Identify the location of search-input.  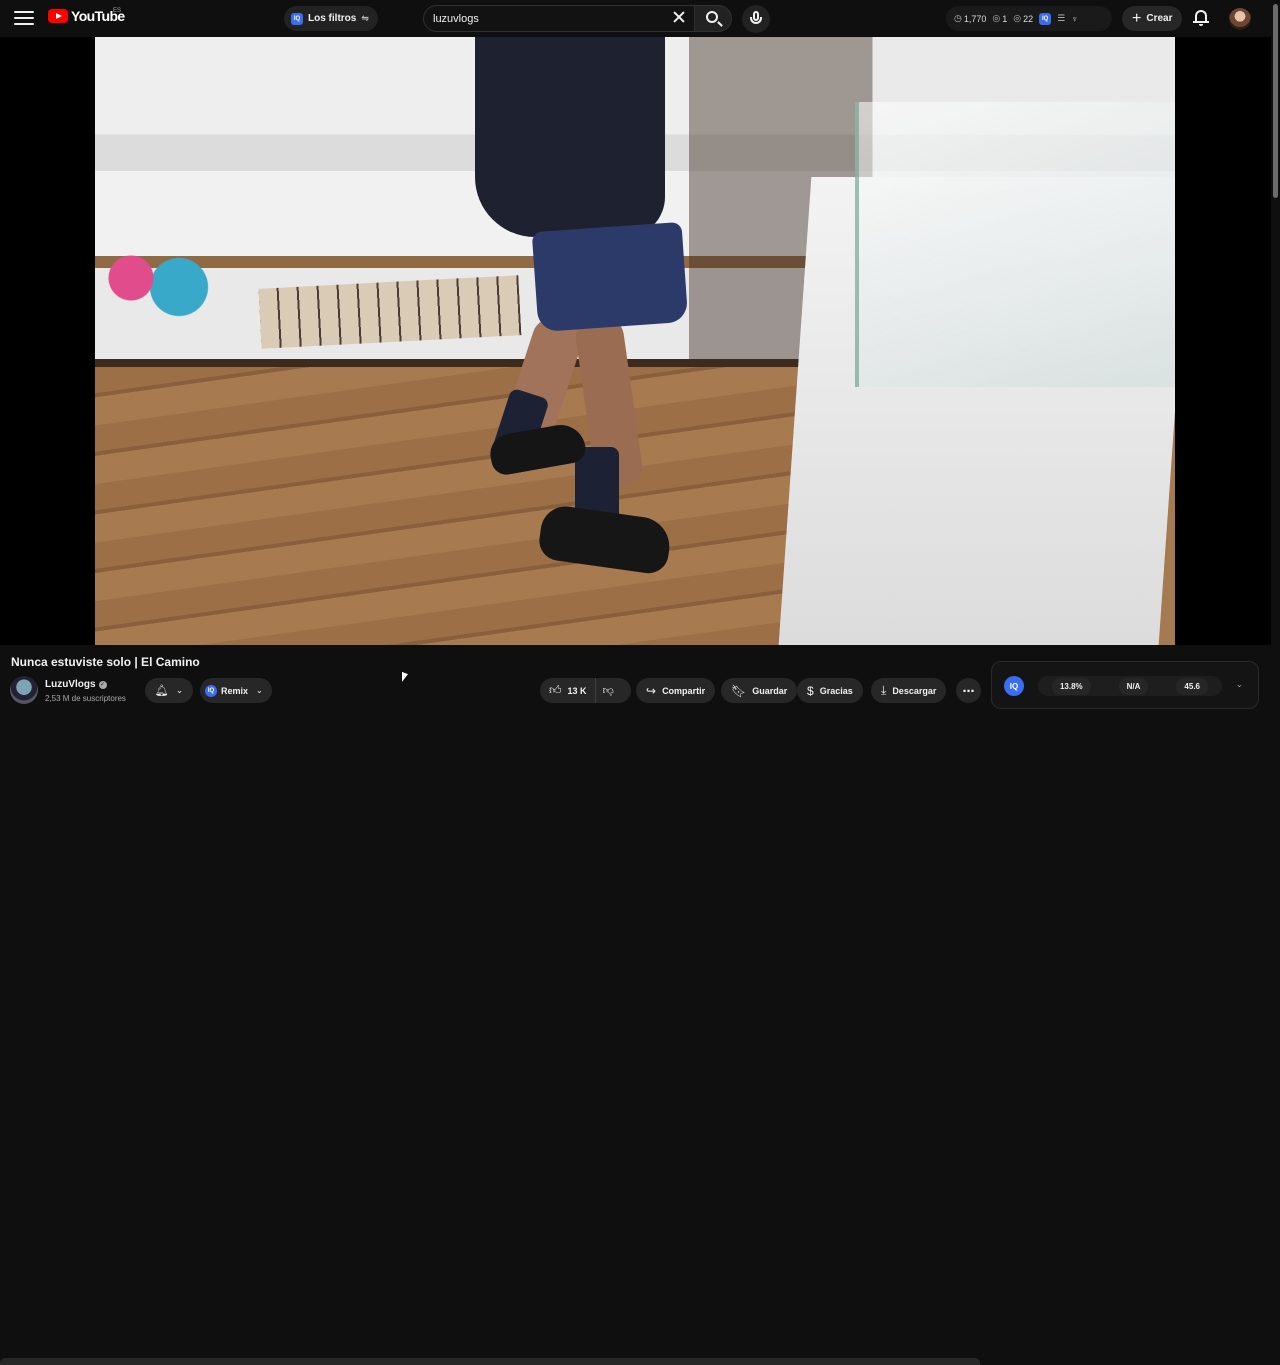
(548, 19).